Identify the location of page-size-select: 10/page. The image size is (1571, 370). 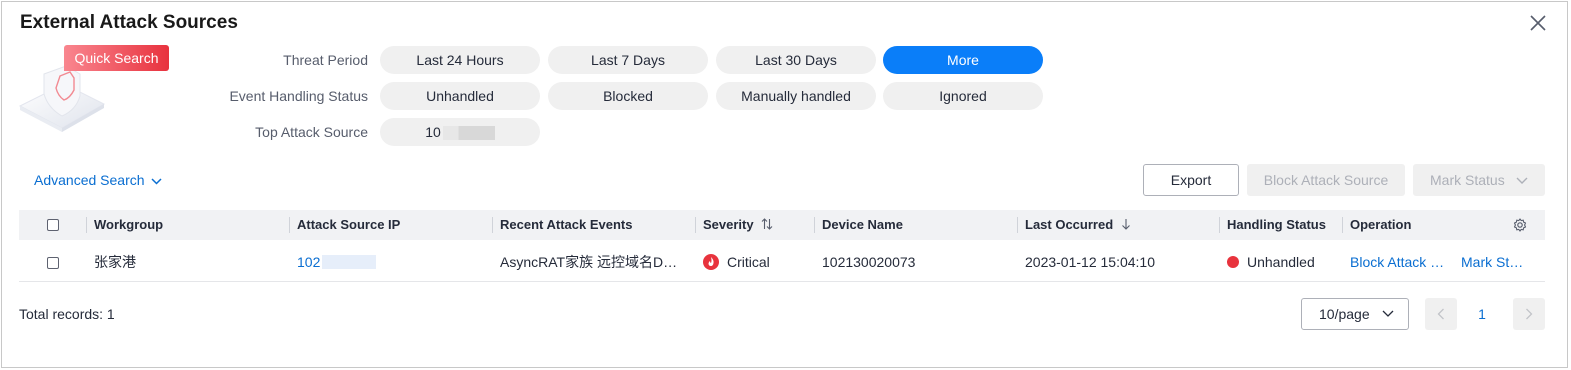
(1355, 314).